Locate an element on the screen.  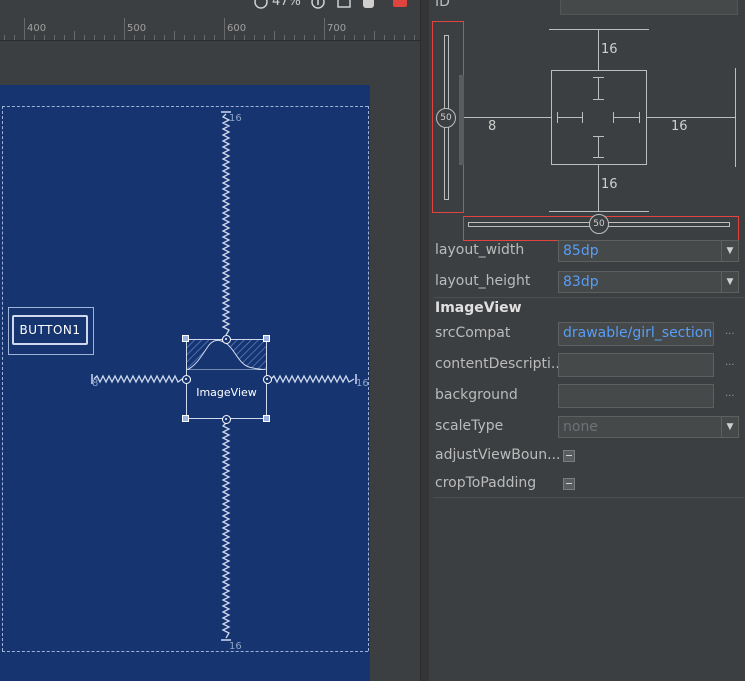
scale-type-label: scaleType is located at coordinates (469, 426).